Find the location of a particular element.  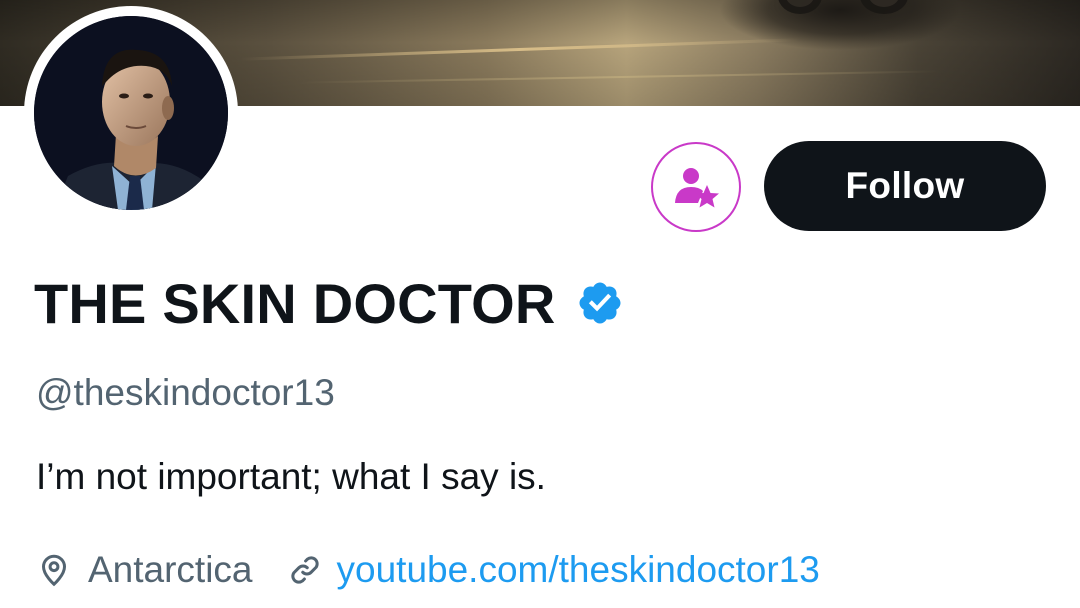

website-link: youtube.com/theskindoctor13 is located at coordinates (578, 570).